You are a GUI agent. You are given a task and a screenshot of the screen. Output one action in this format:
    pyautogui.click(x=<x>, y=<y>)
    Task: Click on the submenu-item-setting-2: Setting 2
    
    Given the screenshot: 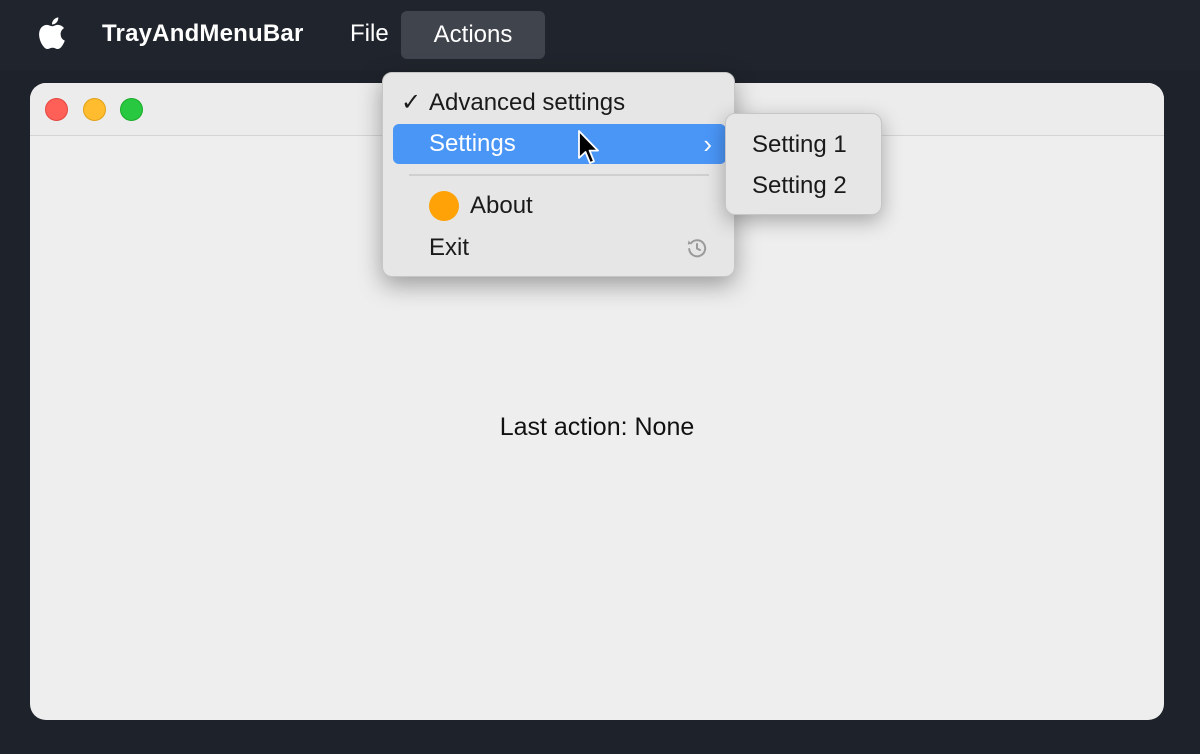 What is the action you would take?
    pyautogui.click(x=799, y=186)
    